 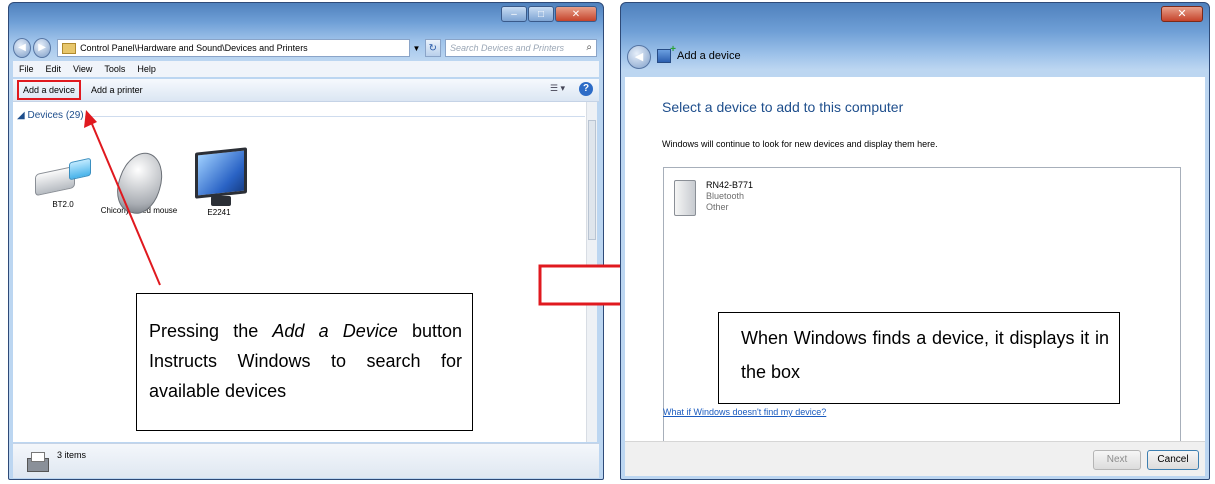 I want to click on scroll-thumb, so click(x=592, y=180).